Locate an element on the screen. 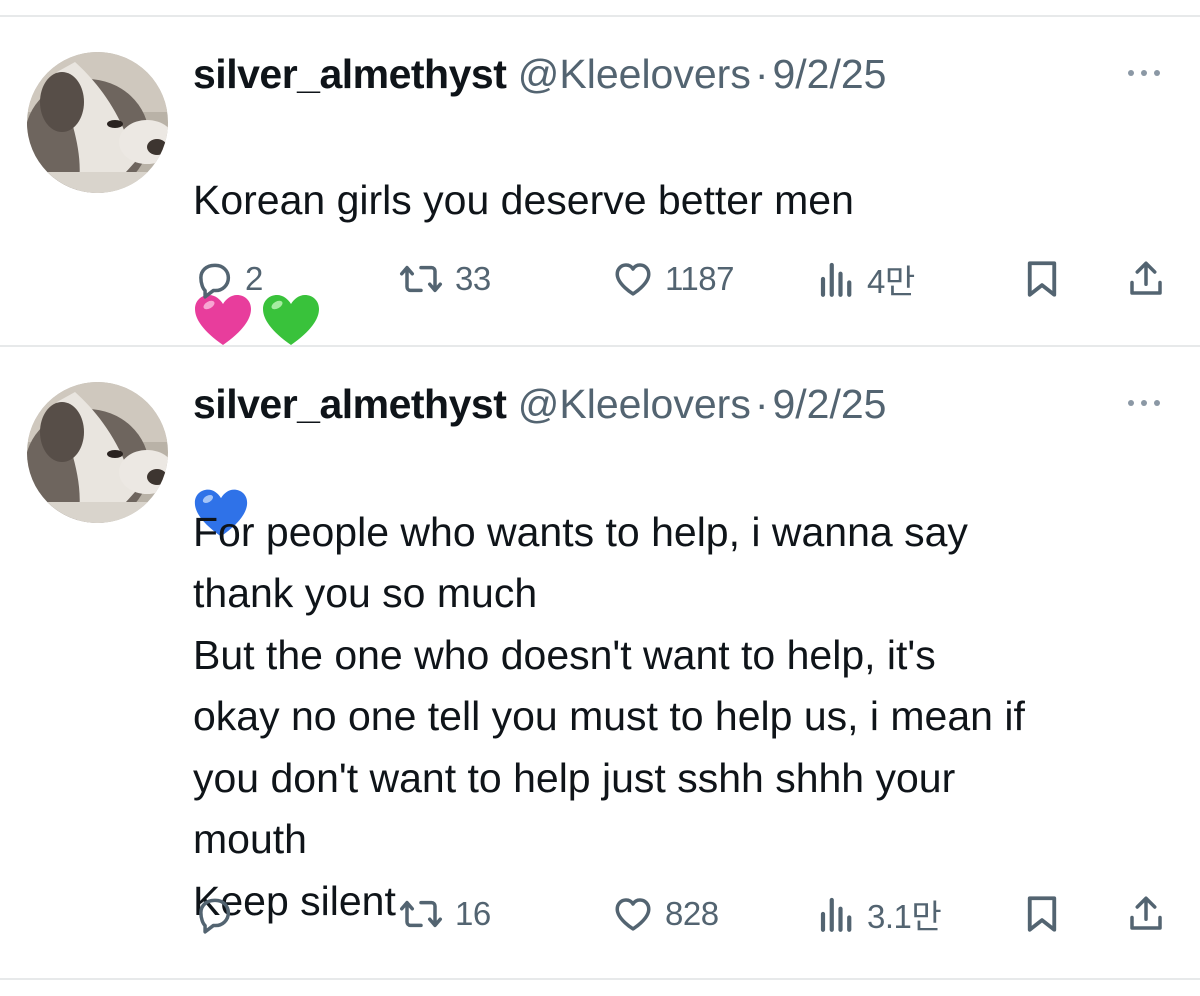 The image size is (1200, 996). views-count: 3.1만 is located at coordinates (904, 916).